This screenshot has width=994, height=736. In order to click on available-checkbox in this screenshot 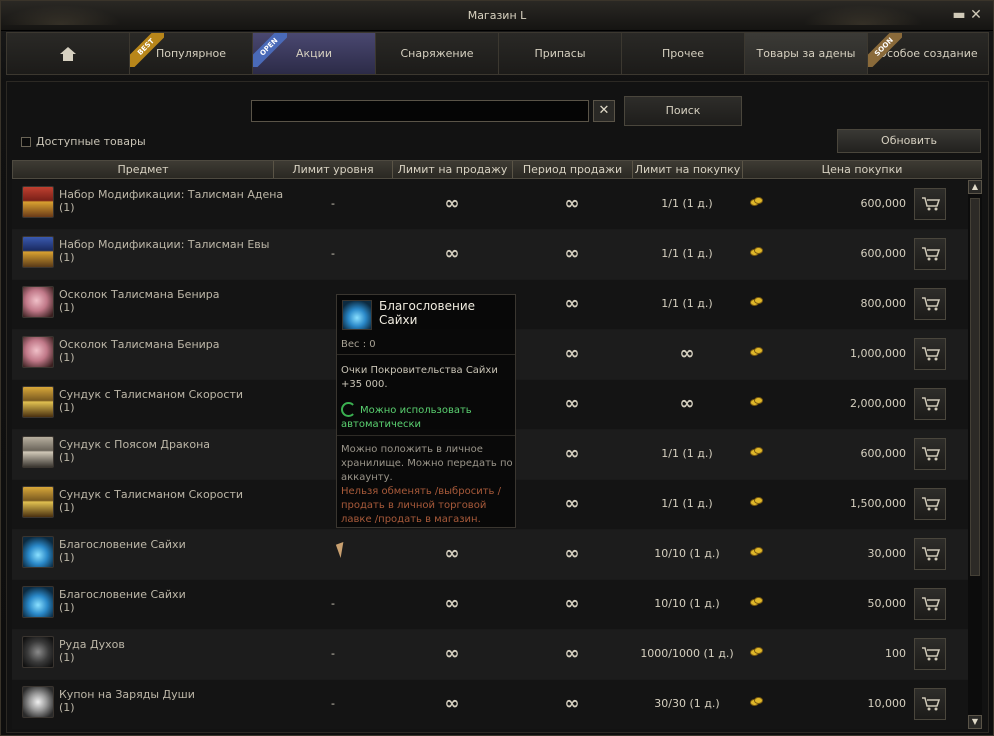, I will do `click(26, 141)`.